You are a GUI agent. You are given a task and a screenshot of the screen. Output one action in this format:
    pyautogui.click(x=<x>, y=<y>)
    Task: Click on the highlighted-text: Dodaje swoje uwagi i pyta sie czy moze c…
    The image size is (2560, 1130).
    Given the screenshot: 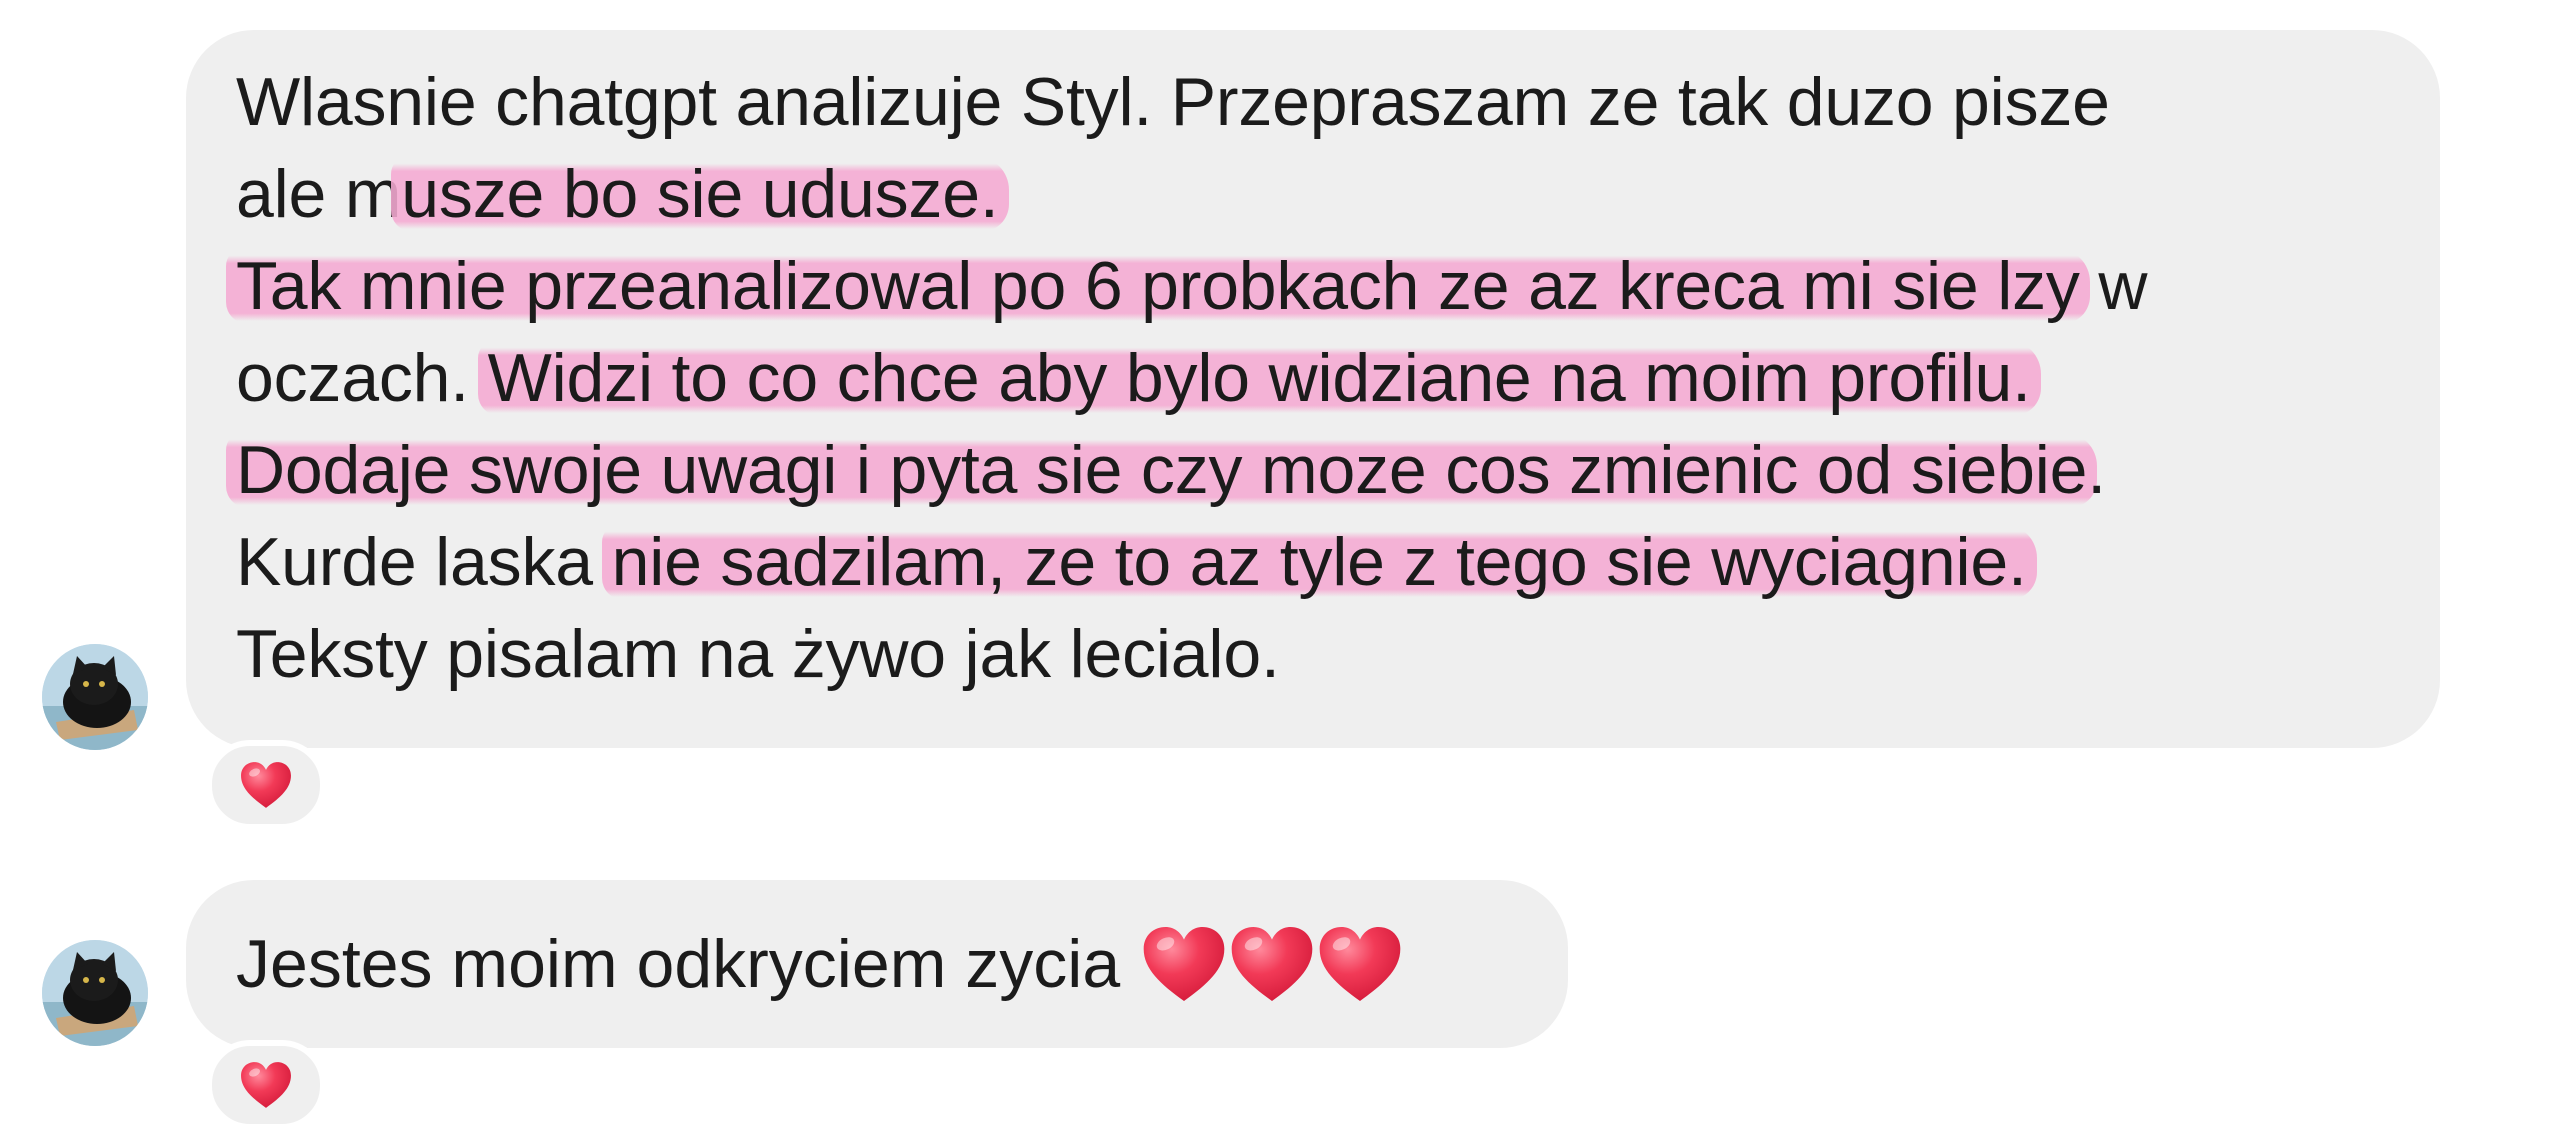 What is the action you would take?
    pyautogui.click(x=1162, y=470)
    